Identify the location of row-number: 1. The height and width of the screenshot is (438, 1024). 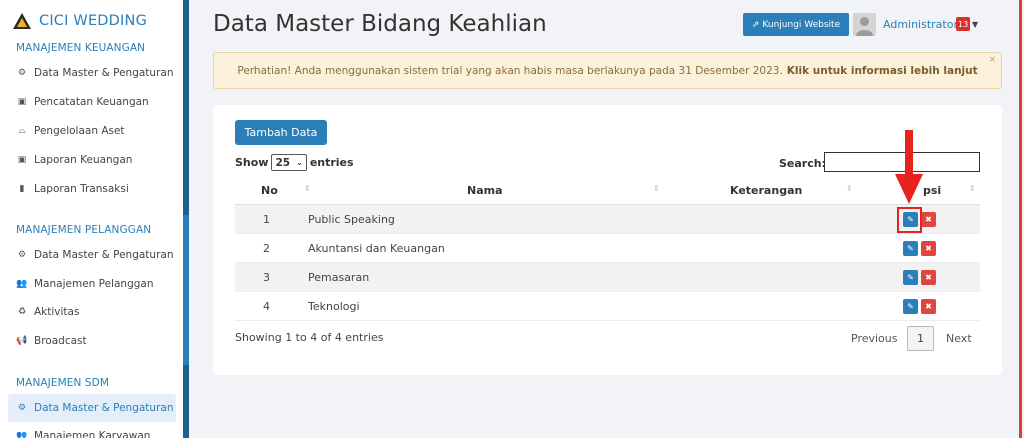
(266, 219).